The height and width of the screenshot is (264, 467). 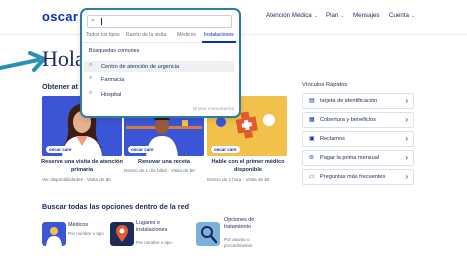 What do you see at coordinates (325, 85) in the screenshot?
I see `quick-links-title: Vínculos Rápidos` at bounding box center [325, 85].